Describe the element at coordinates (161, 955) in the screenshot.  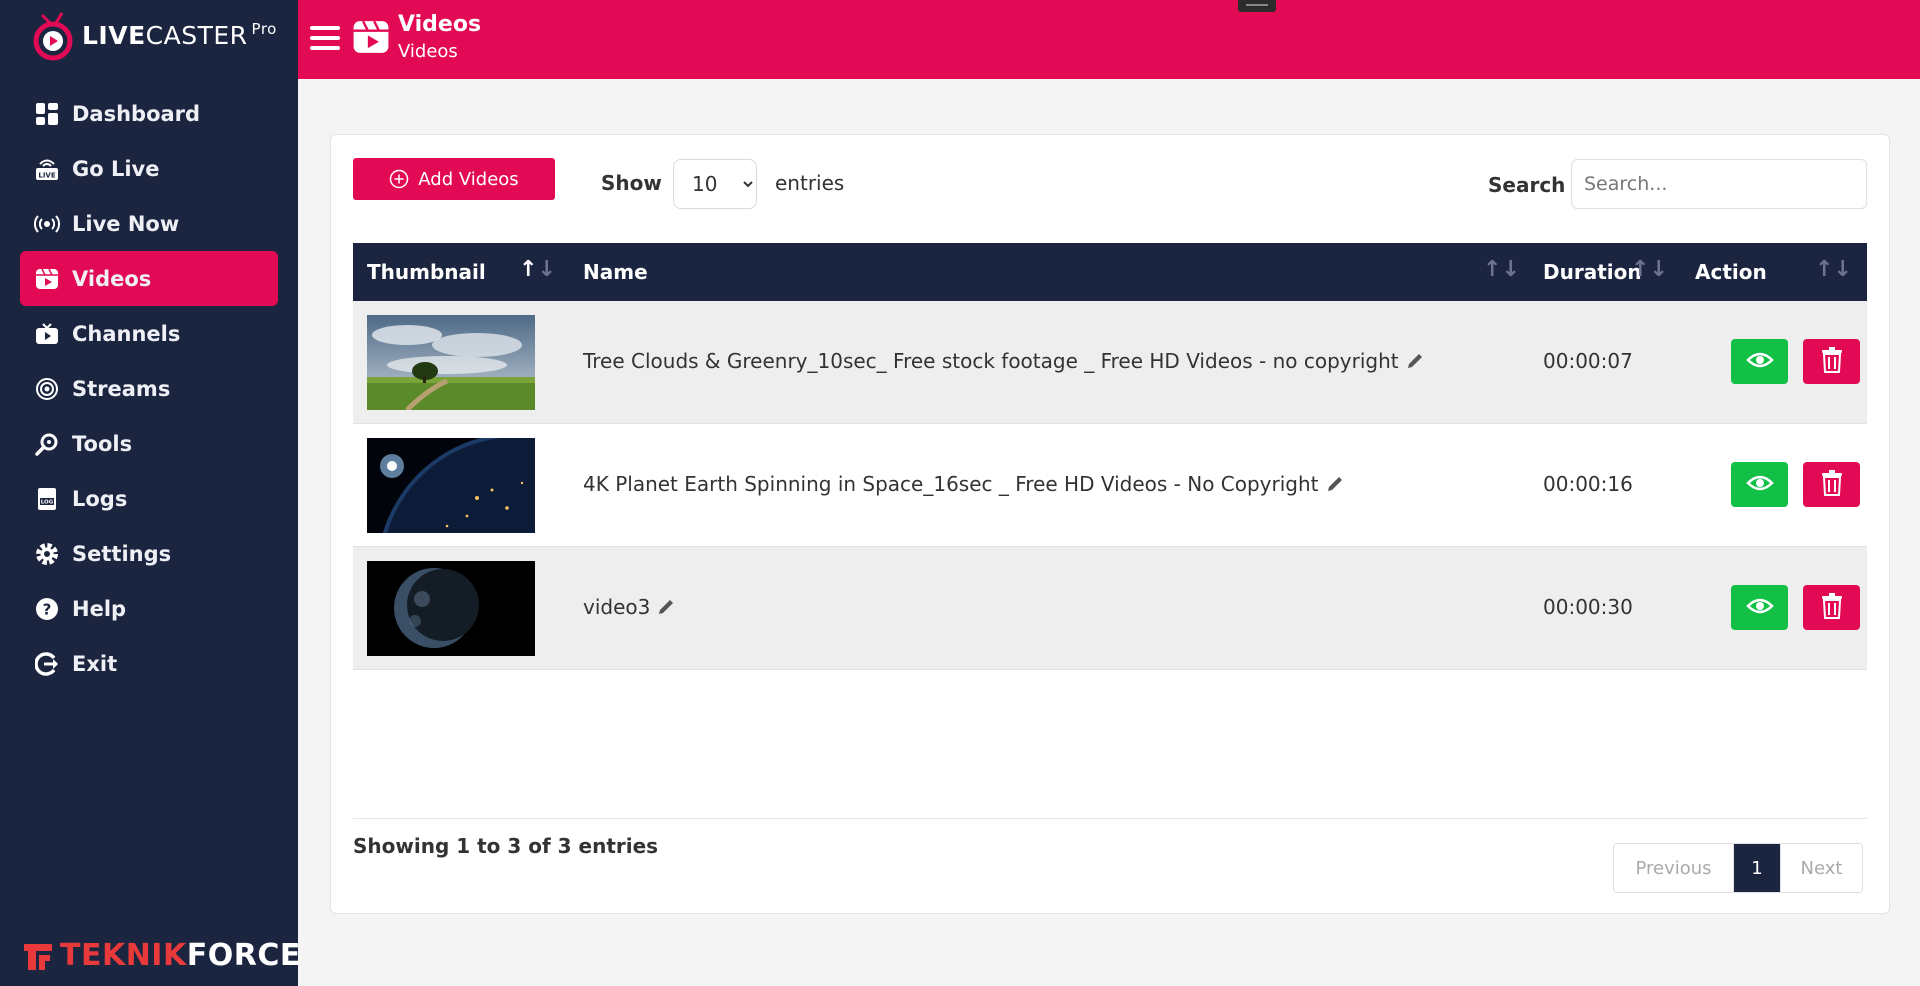
I see `teknikforce-logo: TEKNIK FORCE` at that location.